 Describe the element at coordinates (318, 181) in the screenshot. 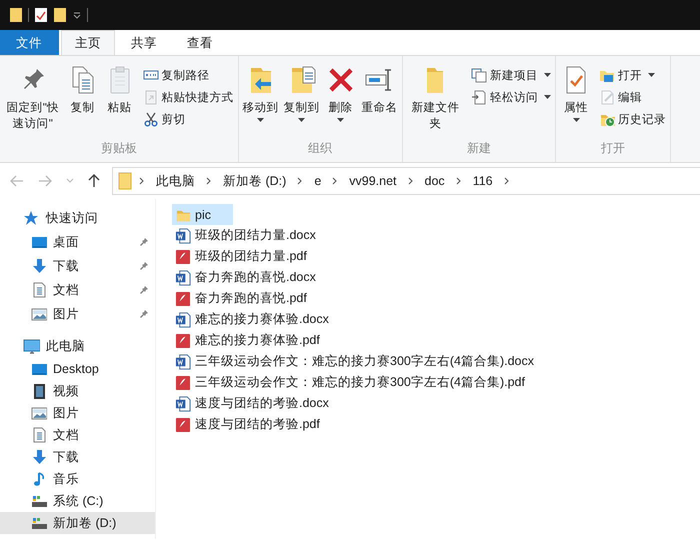

I see `breadcrumb-item: e` at that location.